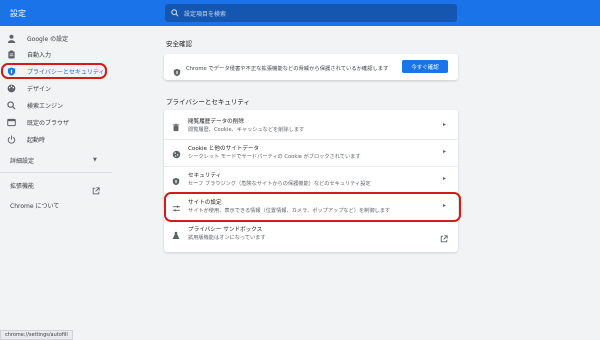  What do you see at coordinates (39, 55) in the screenshot?
I see `sidebar-item-label: 自動入力` at bounding box center [39, 55].